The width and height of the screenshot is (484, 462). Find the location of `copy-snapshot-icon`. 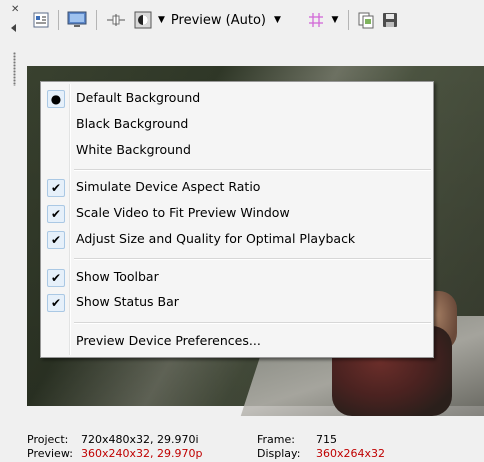

copy-snapshot-icon is located at coordinates (366, 20).